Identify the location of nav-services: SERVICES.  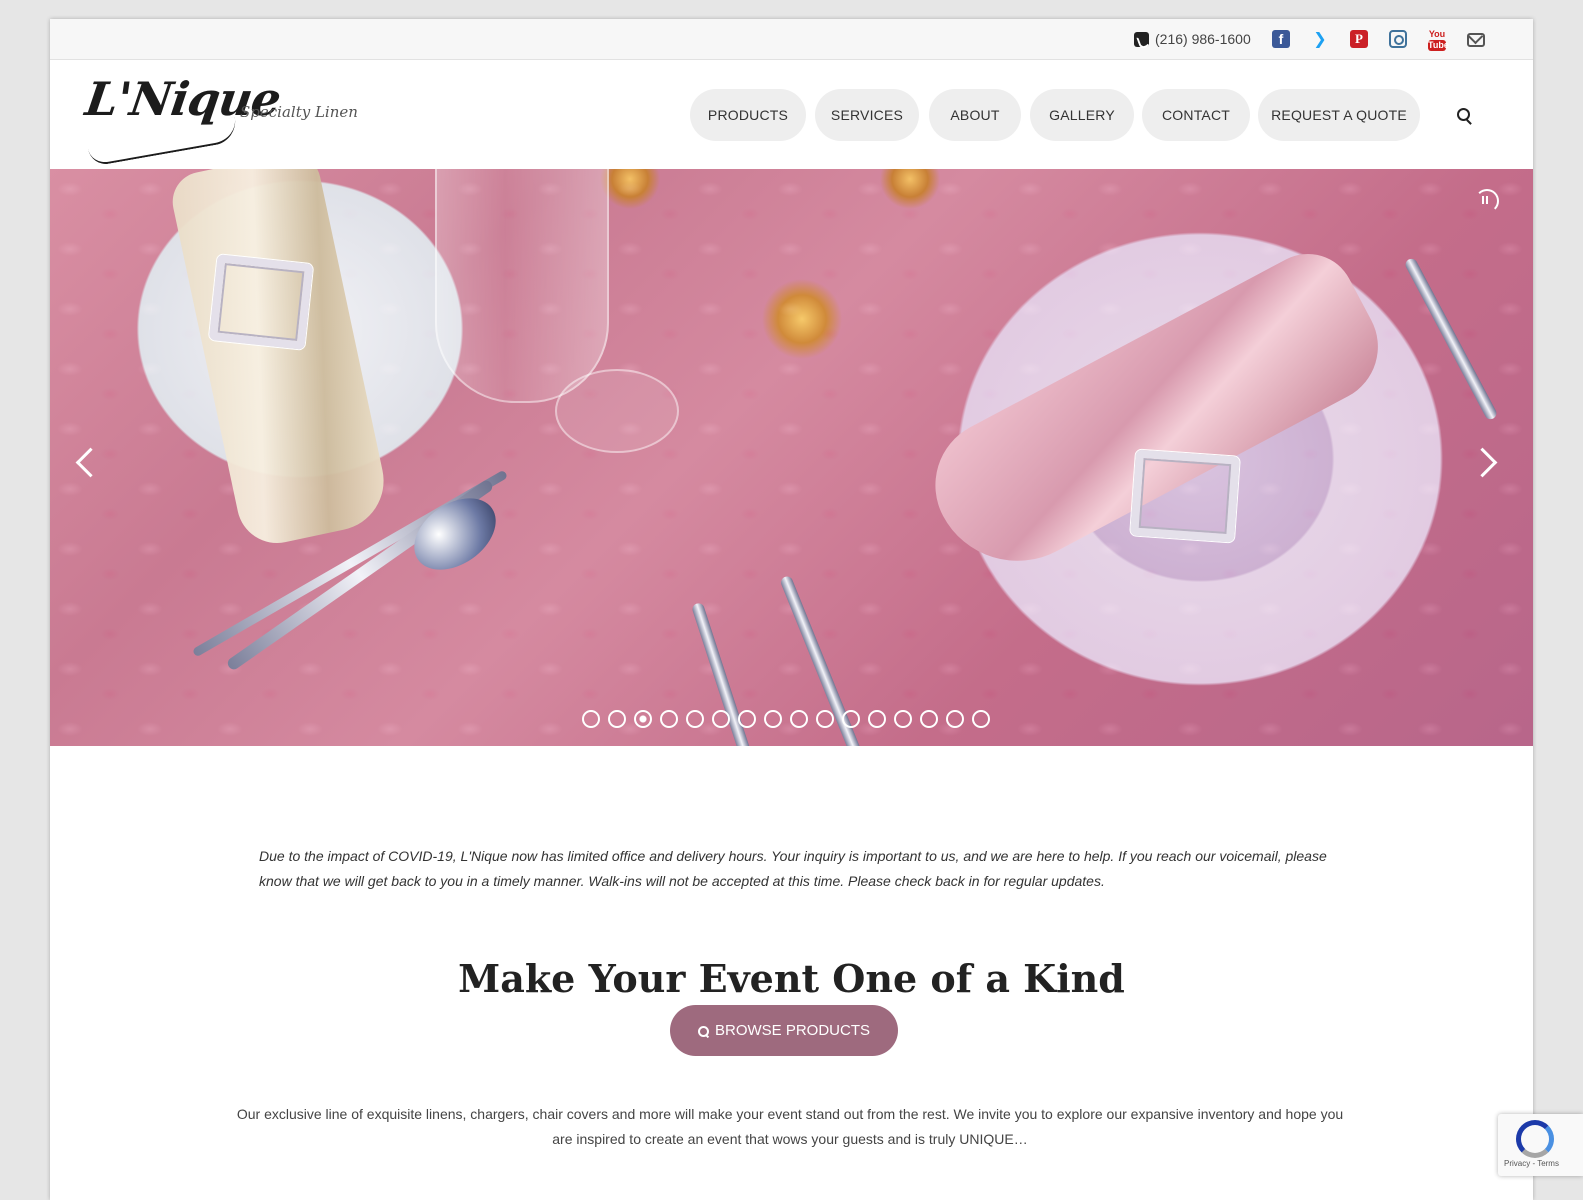
(867, 115).